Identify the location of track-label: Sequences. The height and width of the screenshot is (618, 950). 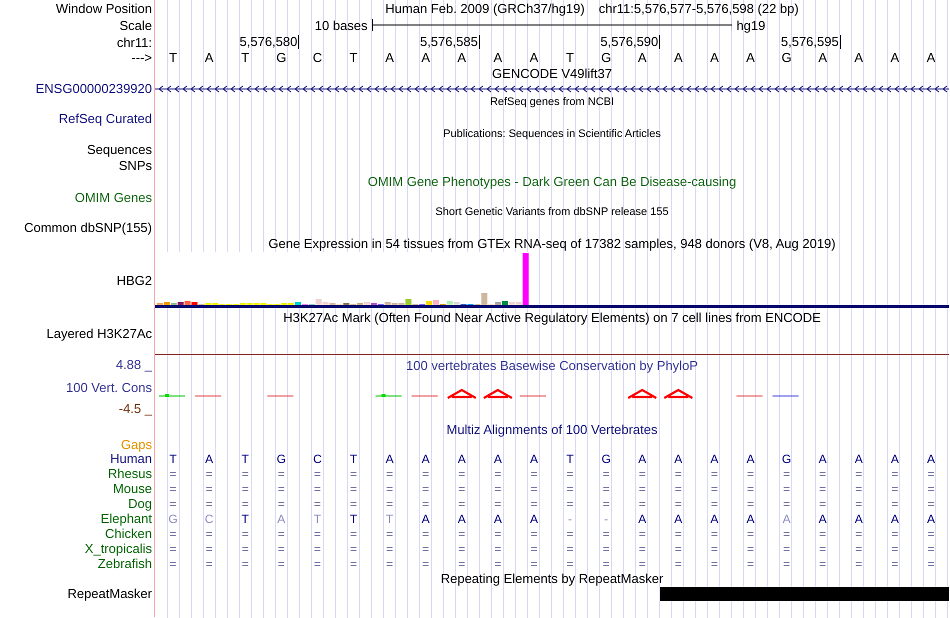
(119, 149).